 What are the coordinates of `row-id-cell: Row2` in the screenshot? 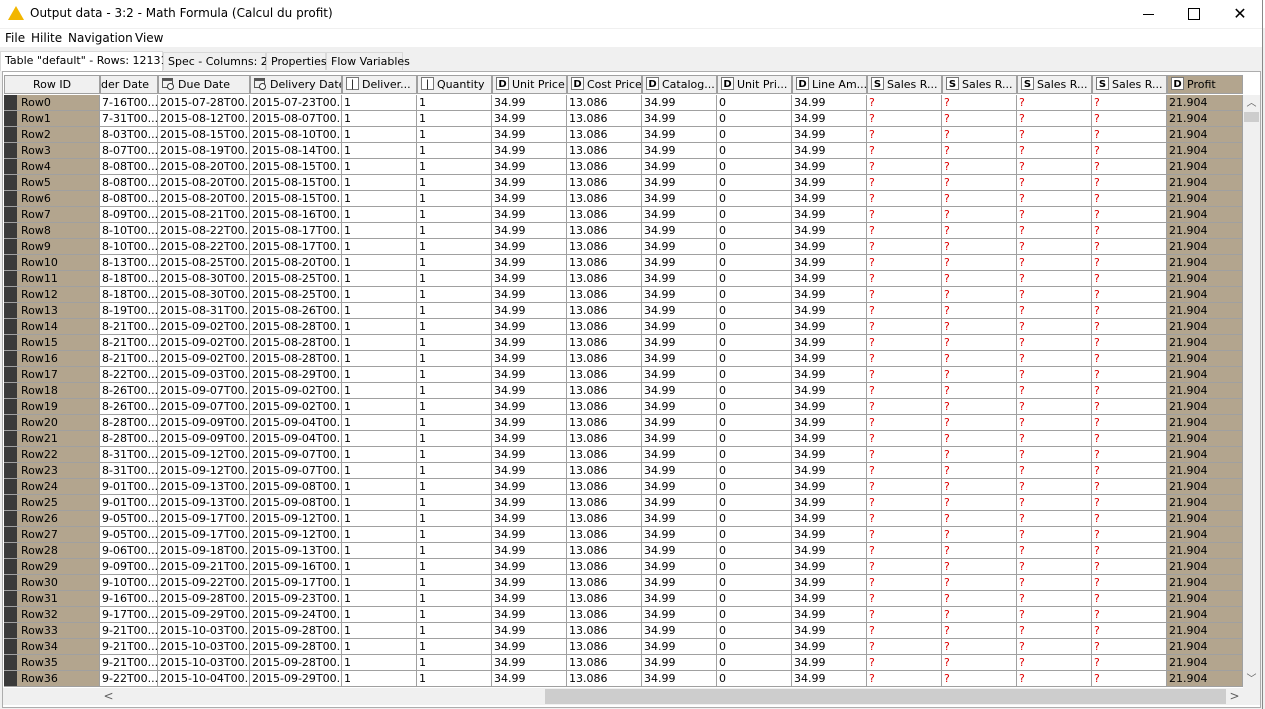 It's located at (58, 135).